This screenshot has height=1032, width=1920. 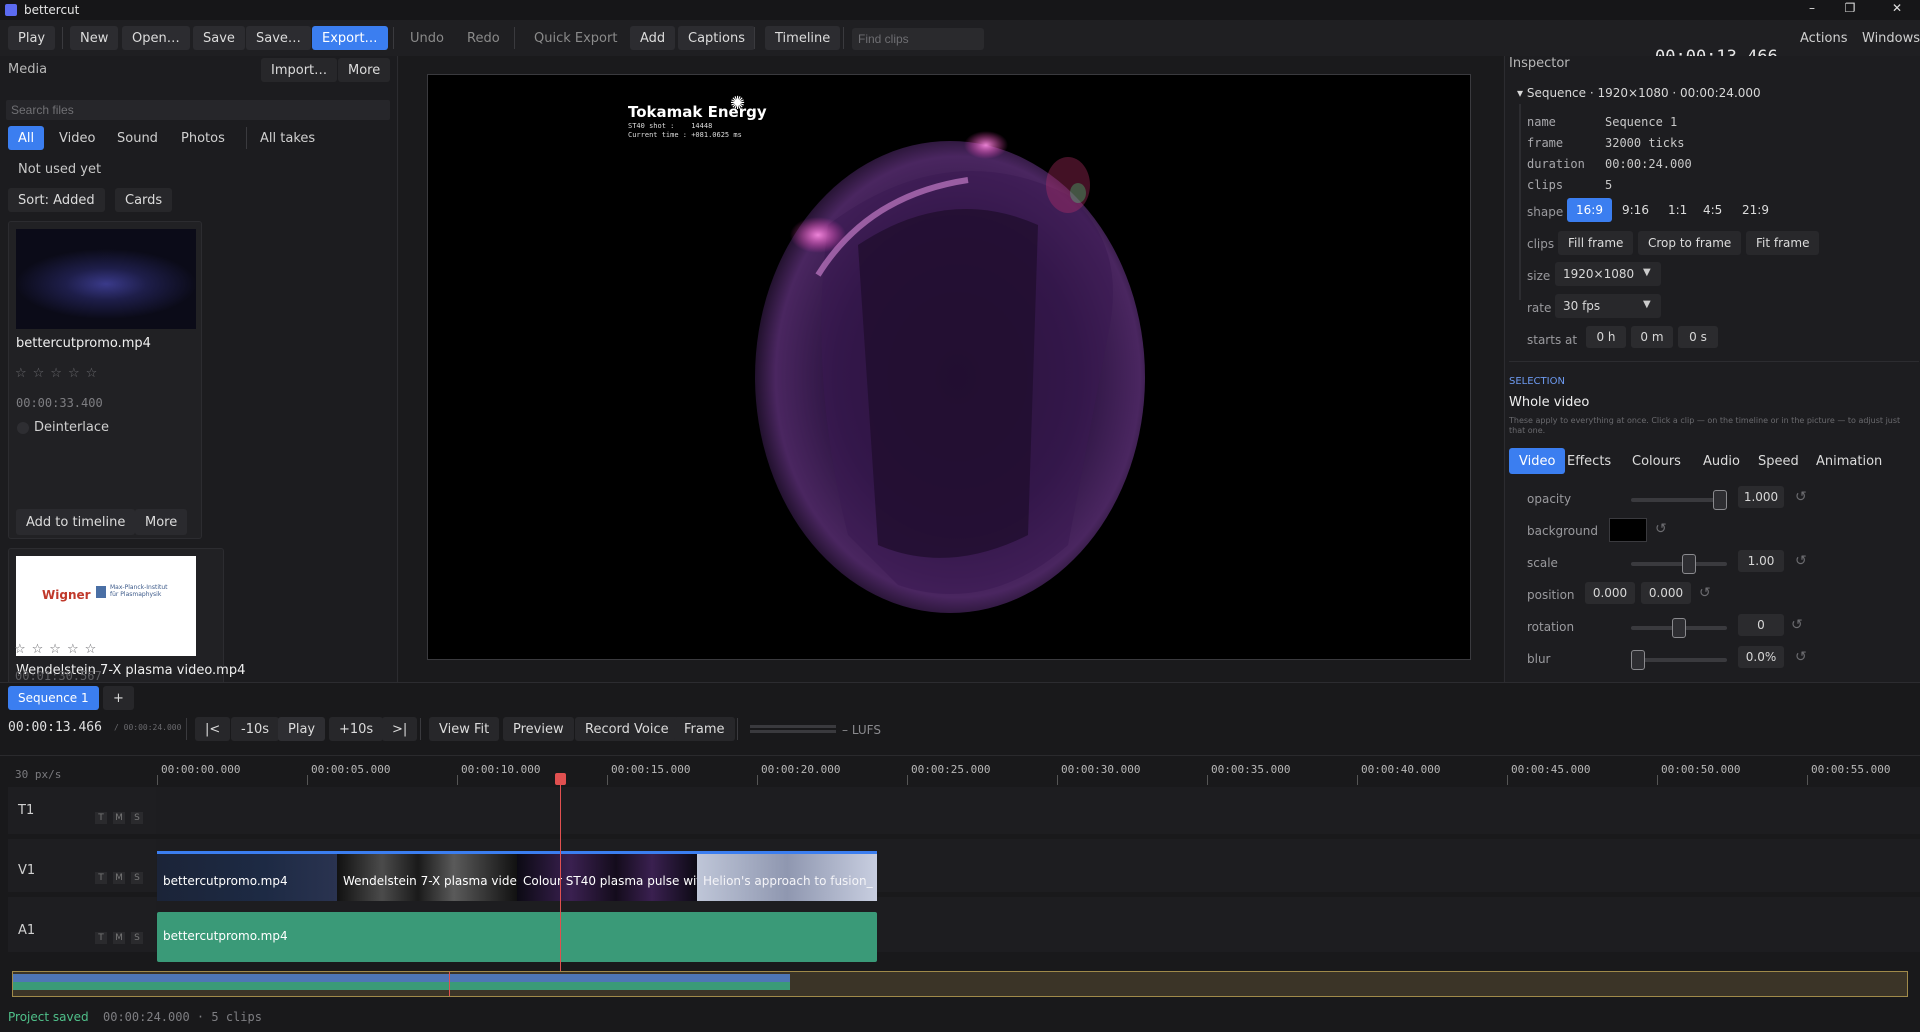 What do you see at coordinates (213, 729) in the screenshot?
I see `go-start-button: |<` at bounding box center [213, 729].